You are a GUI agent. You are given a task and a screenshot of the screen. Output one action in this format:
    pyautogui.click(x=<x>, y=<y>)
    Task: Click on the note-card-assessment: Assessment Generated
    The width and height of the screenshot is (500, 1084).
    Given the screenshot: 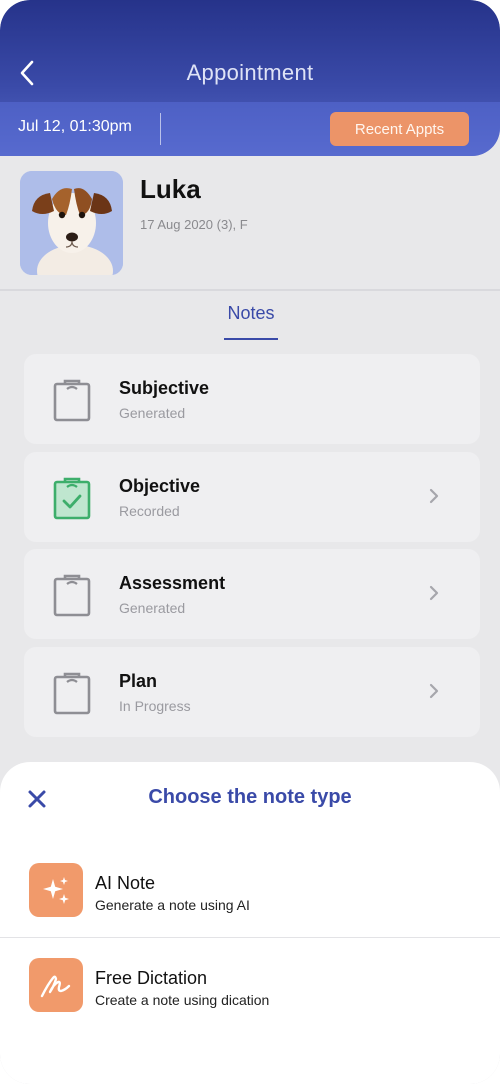 What is the action you would take?
    pyautogui.click(x=252, y=594)
    